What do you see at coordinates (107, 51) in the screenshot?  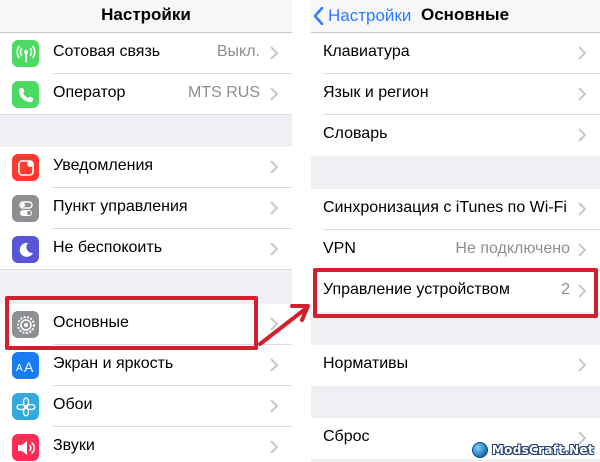 I see `settings-row-label: Сотовая связь` at bounding box center [107, 51].